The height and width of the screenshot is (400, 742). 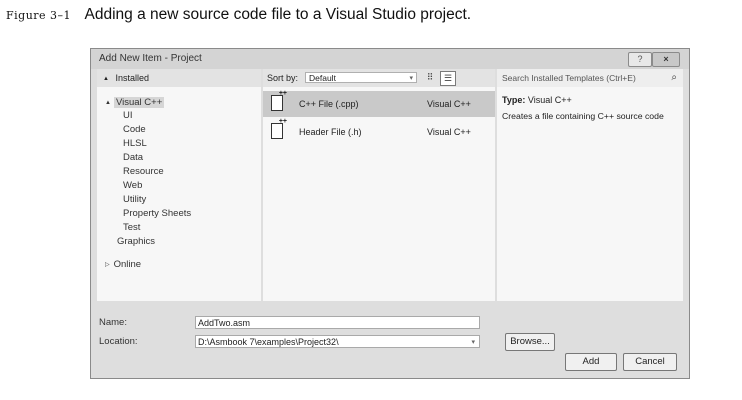 I want to click on location-value: D:\Asmbook 7\examples\Project32\, so click(x=268, y=342).